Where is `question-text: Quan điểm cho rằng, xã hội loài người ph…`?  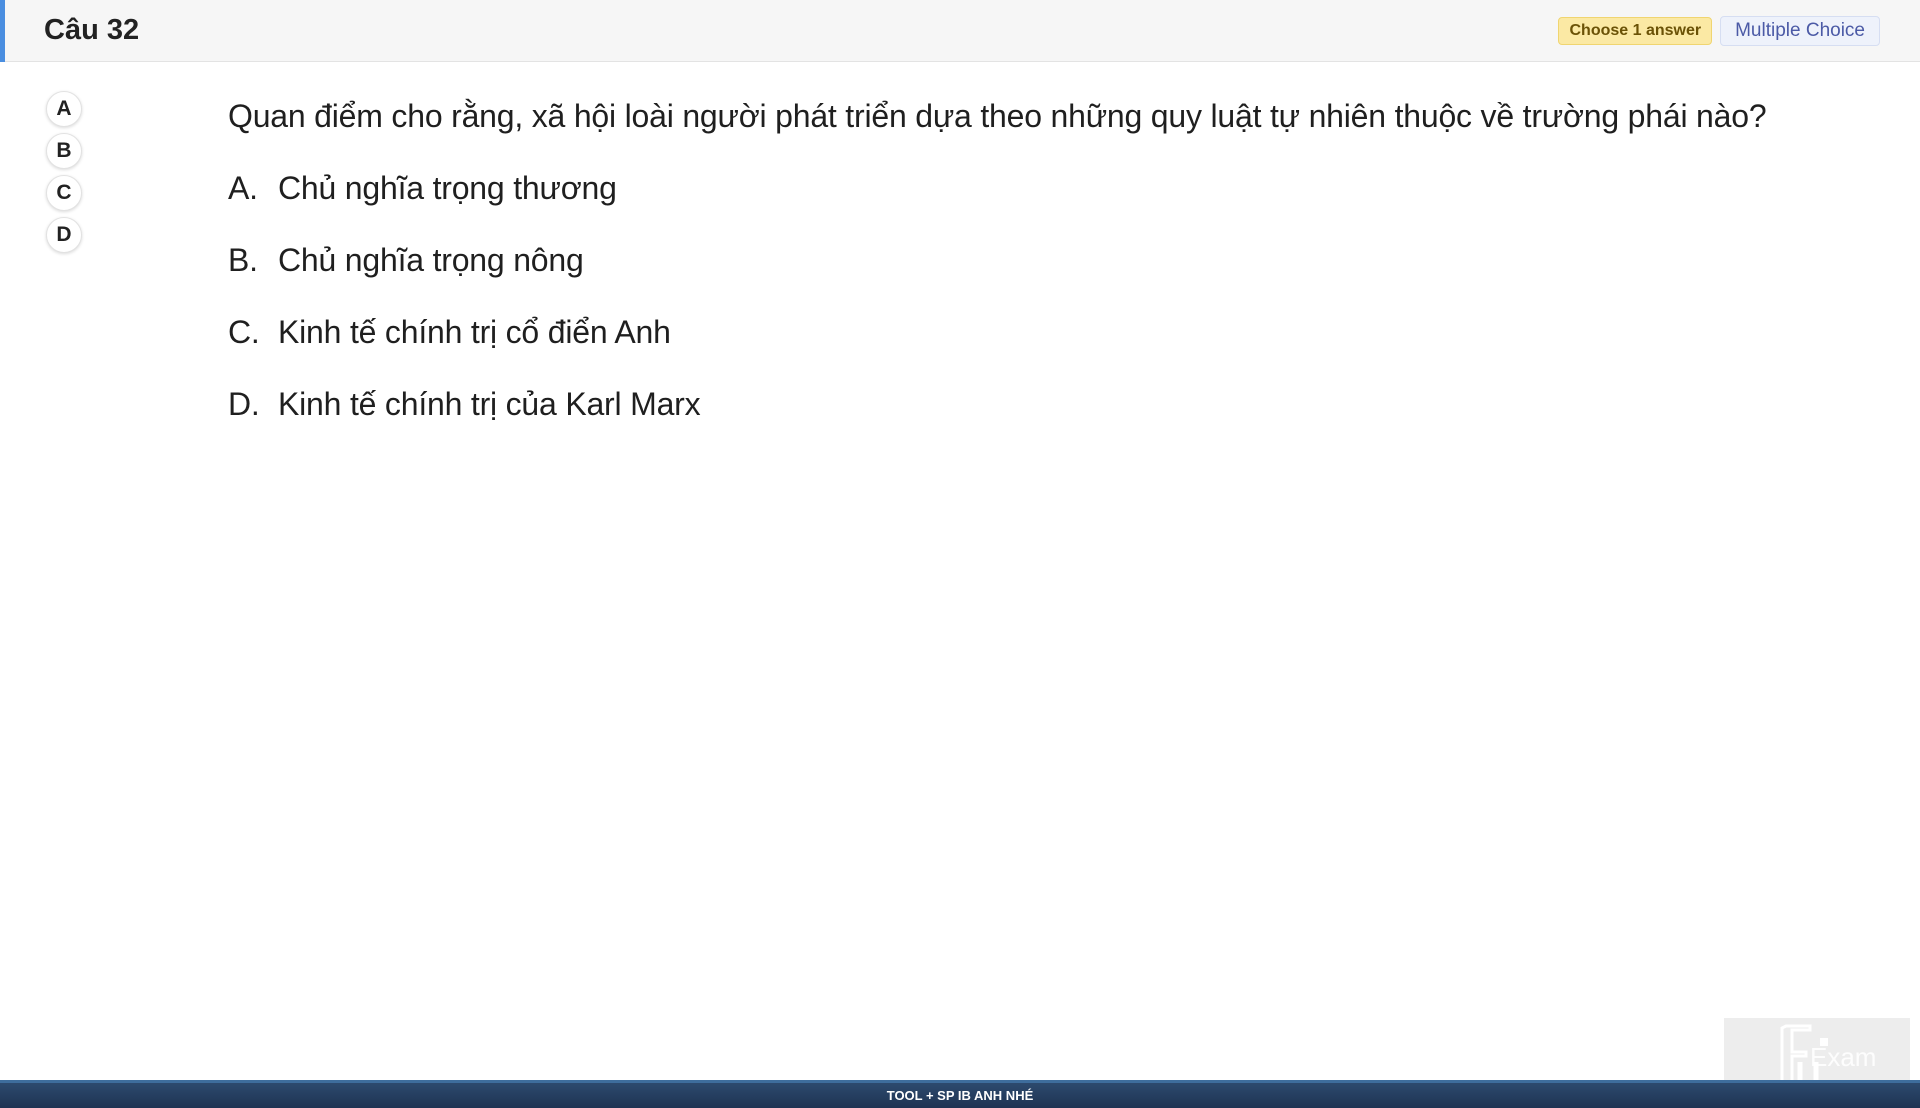 question-text: Quan điểm cho rằng, xã hội loài người ph… is located at coordinates (997, 116).